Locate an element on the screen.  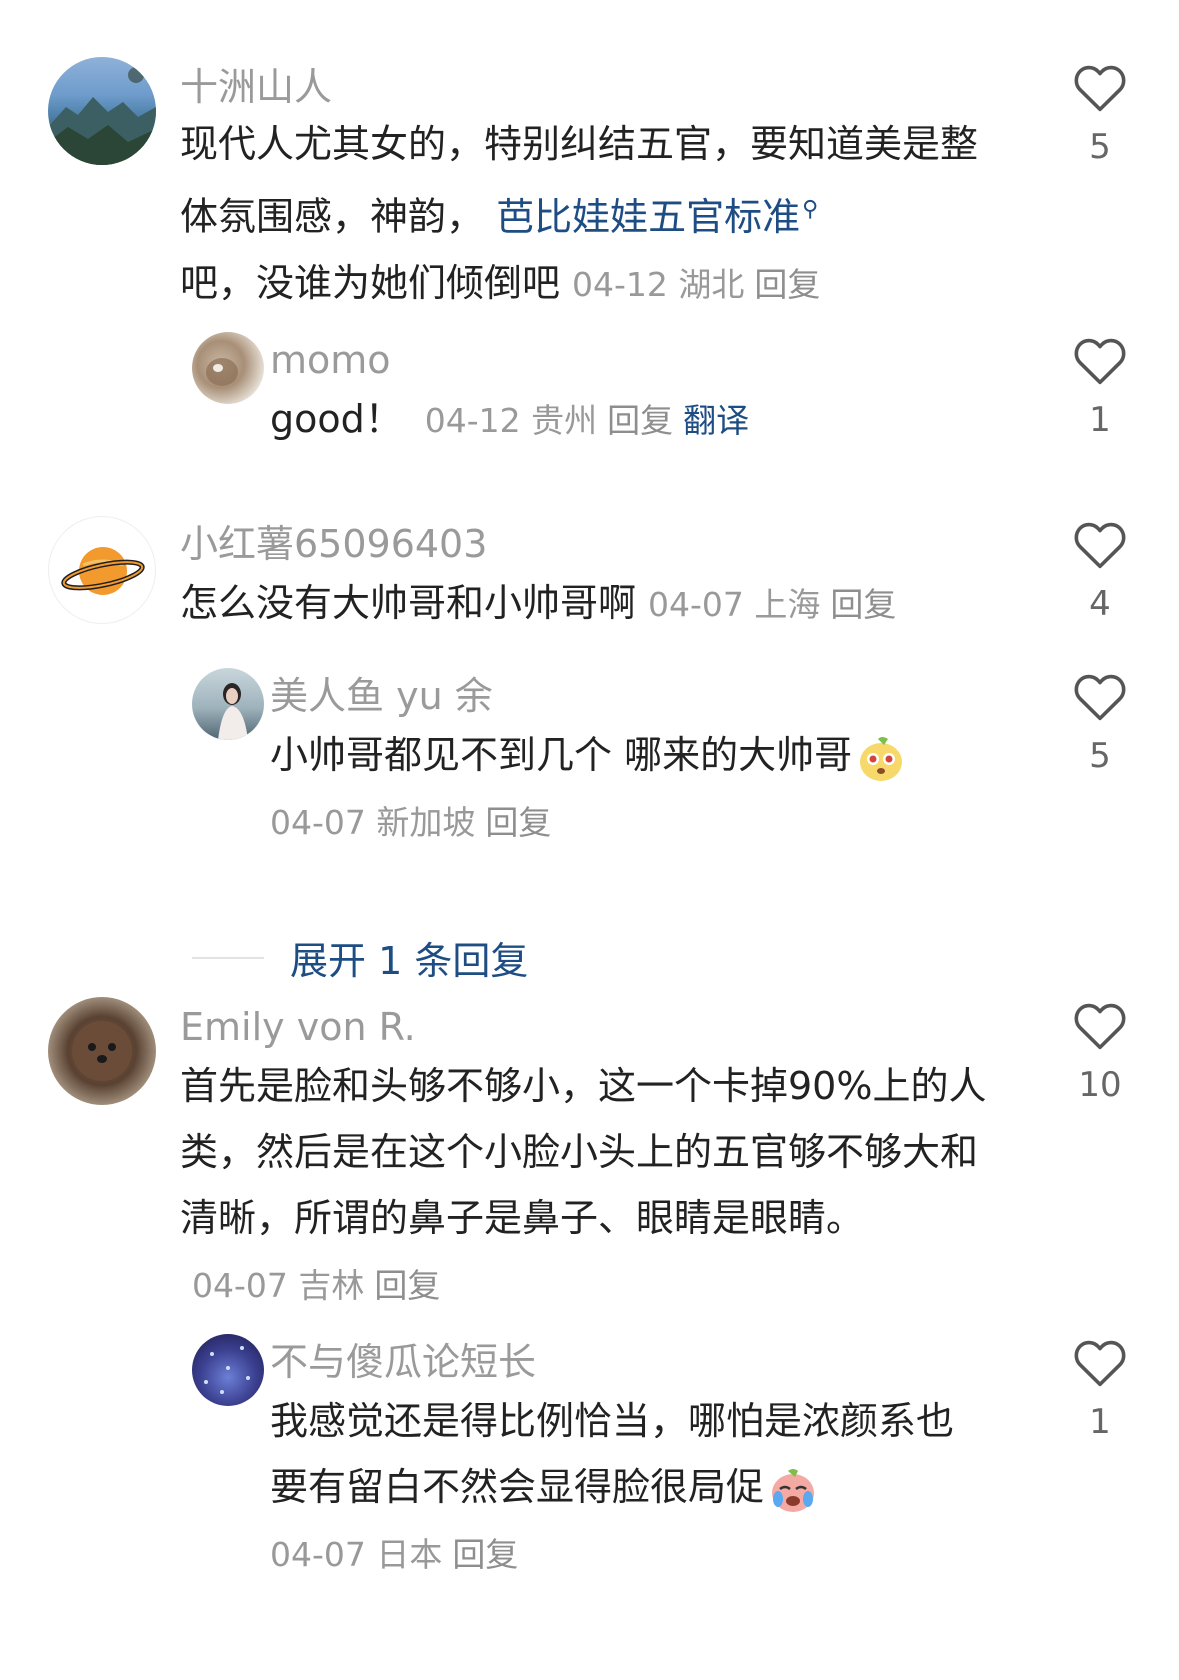
search-link: 芭比娃娃五官标准⚲ is located at coordinates (657, 217).